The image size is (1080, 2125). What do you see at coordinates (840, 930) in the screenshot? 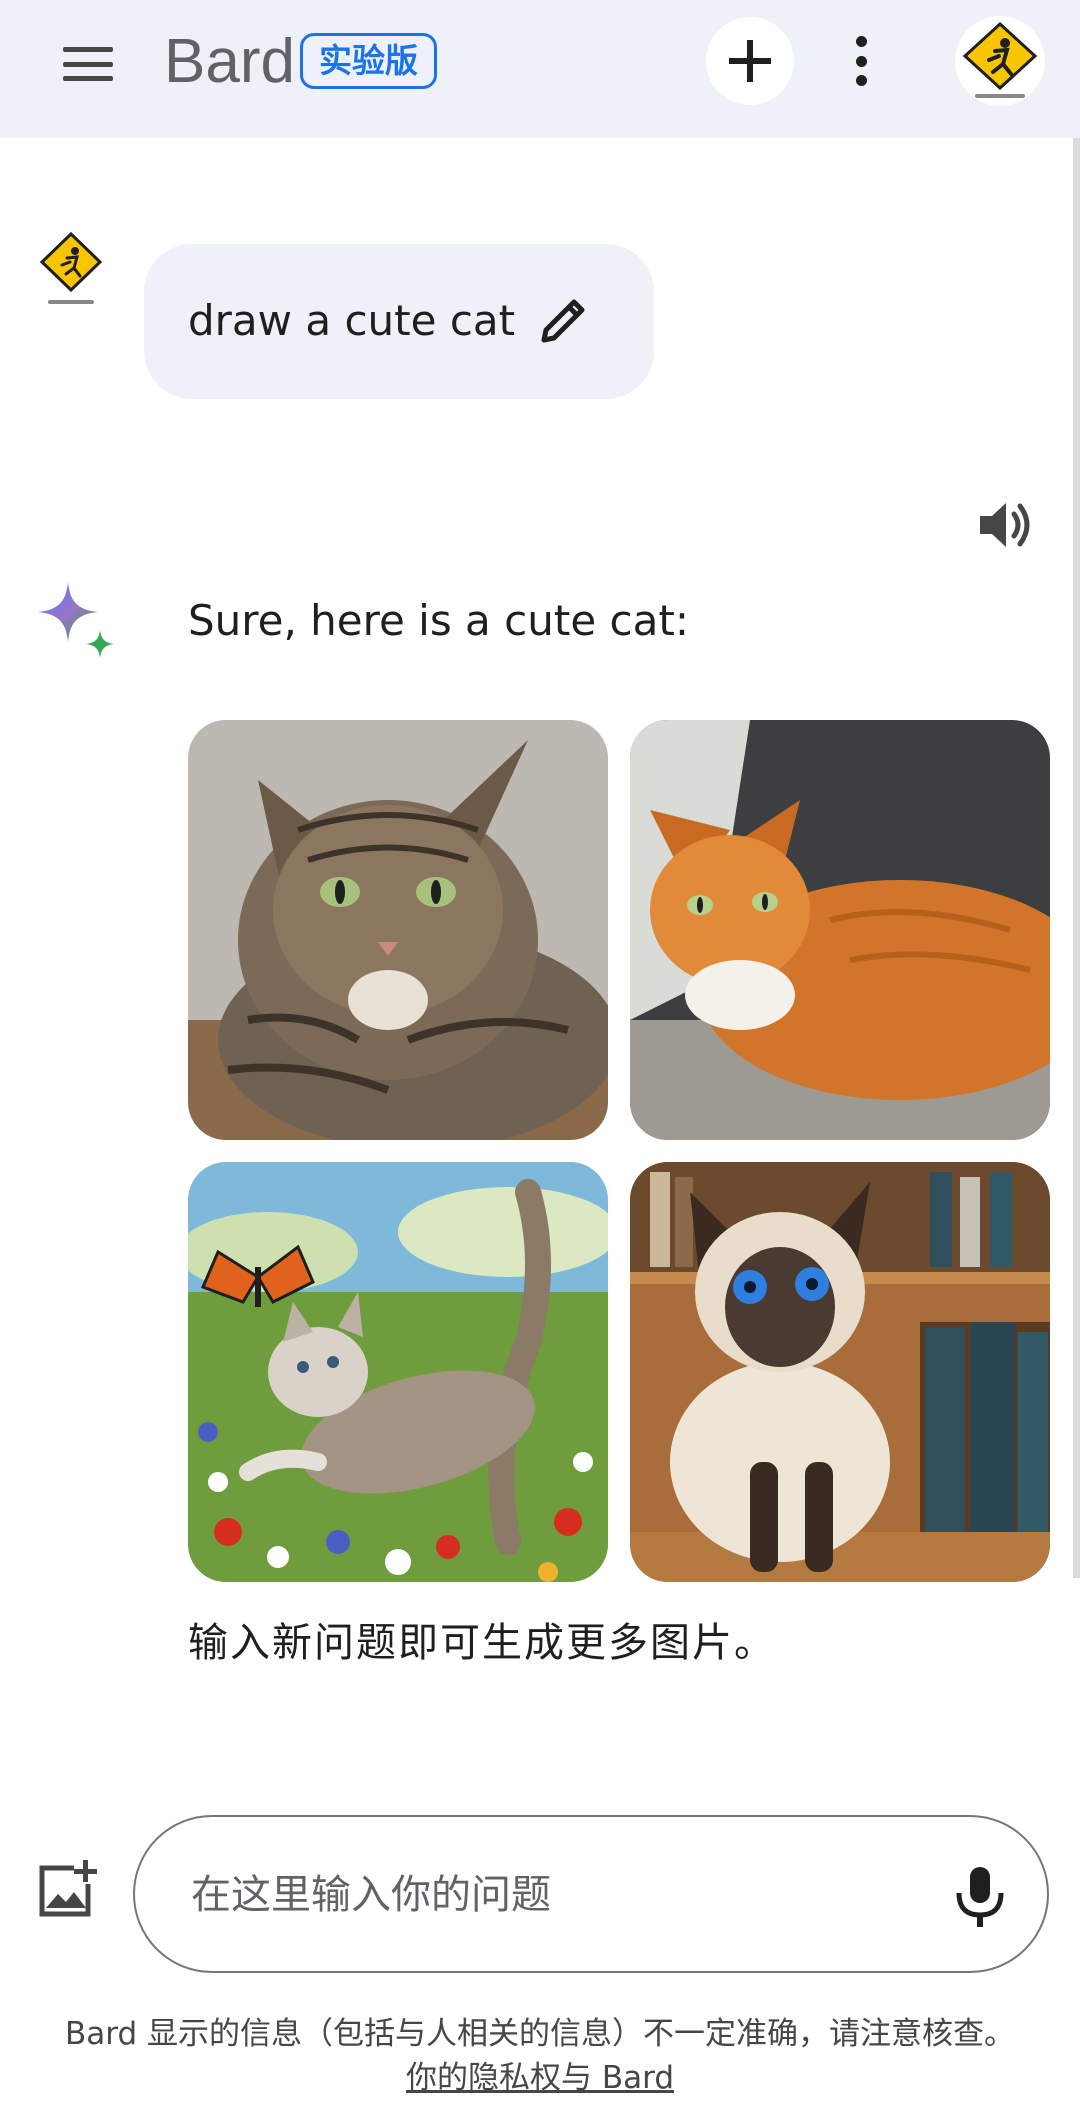
I see `generated-image-orange-cat` at bounding box center [840, 930].